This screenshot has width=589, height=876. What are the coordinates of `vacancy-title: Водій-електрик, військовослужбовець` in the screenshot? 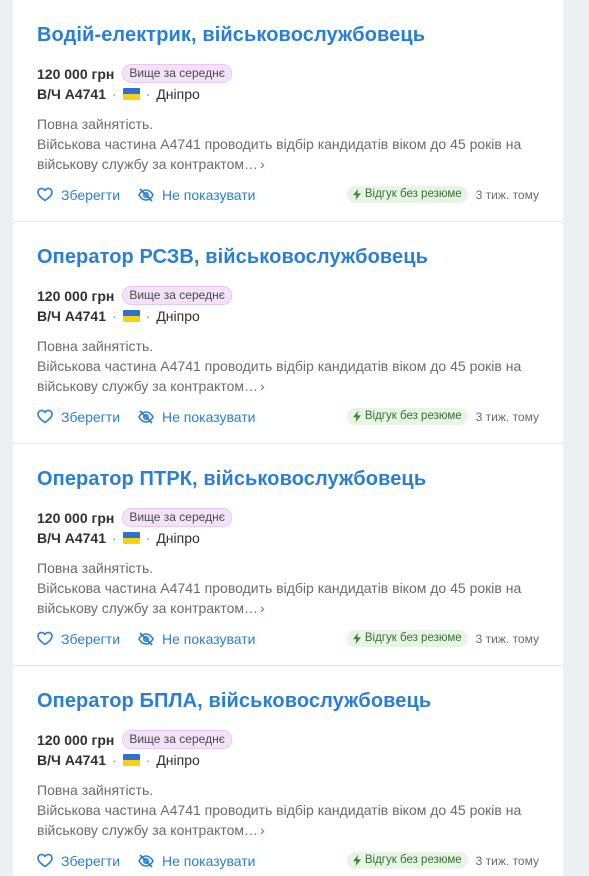 It's located at (231, 35).